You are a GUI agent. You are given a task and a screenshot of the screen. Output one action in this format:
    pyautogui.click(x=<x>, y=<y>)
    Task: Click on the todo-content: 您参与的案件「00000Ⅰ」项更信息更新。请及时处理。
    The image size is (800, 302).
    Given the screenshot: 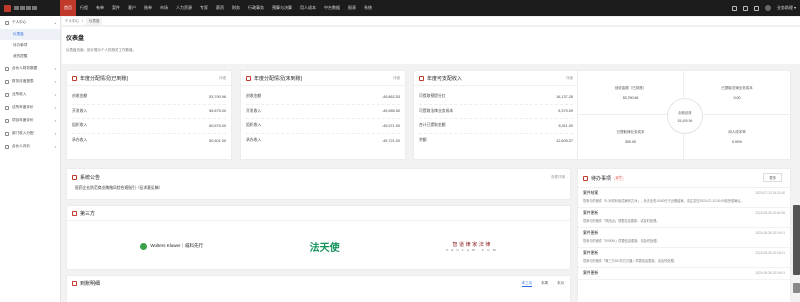 What is the action you would take?
    pyautogui.click(x=621, y=241)
    